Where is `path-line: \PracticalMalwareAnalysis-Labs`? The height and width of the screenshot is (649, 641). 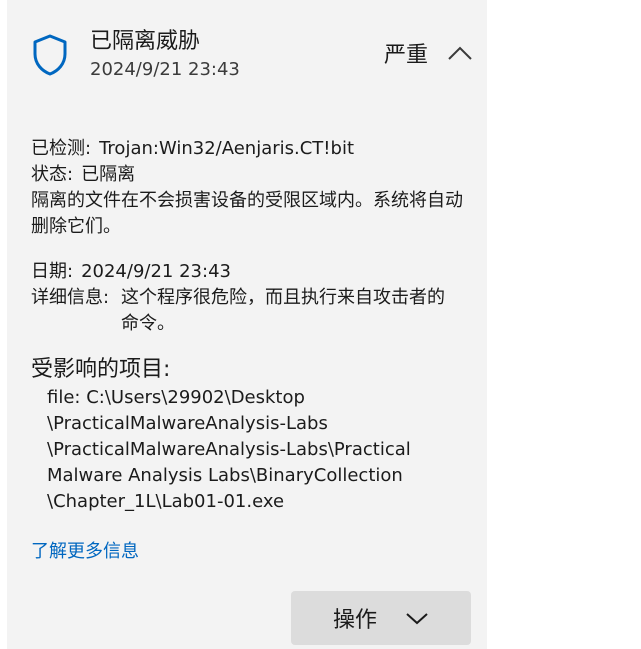 path-line: \PracticalMalwareAnalysis-Labs is located at coordinates (187, 423).